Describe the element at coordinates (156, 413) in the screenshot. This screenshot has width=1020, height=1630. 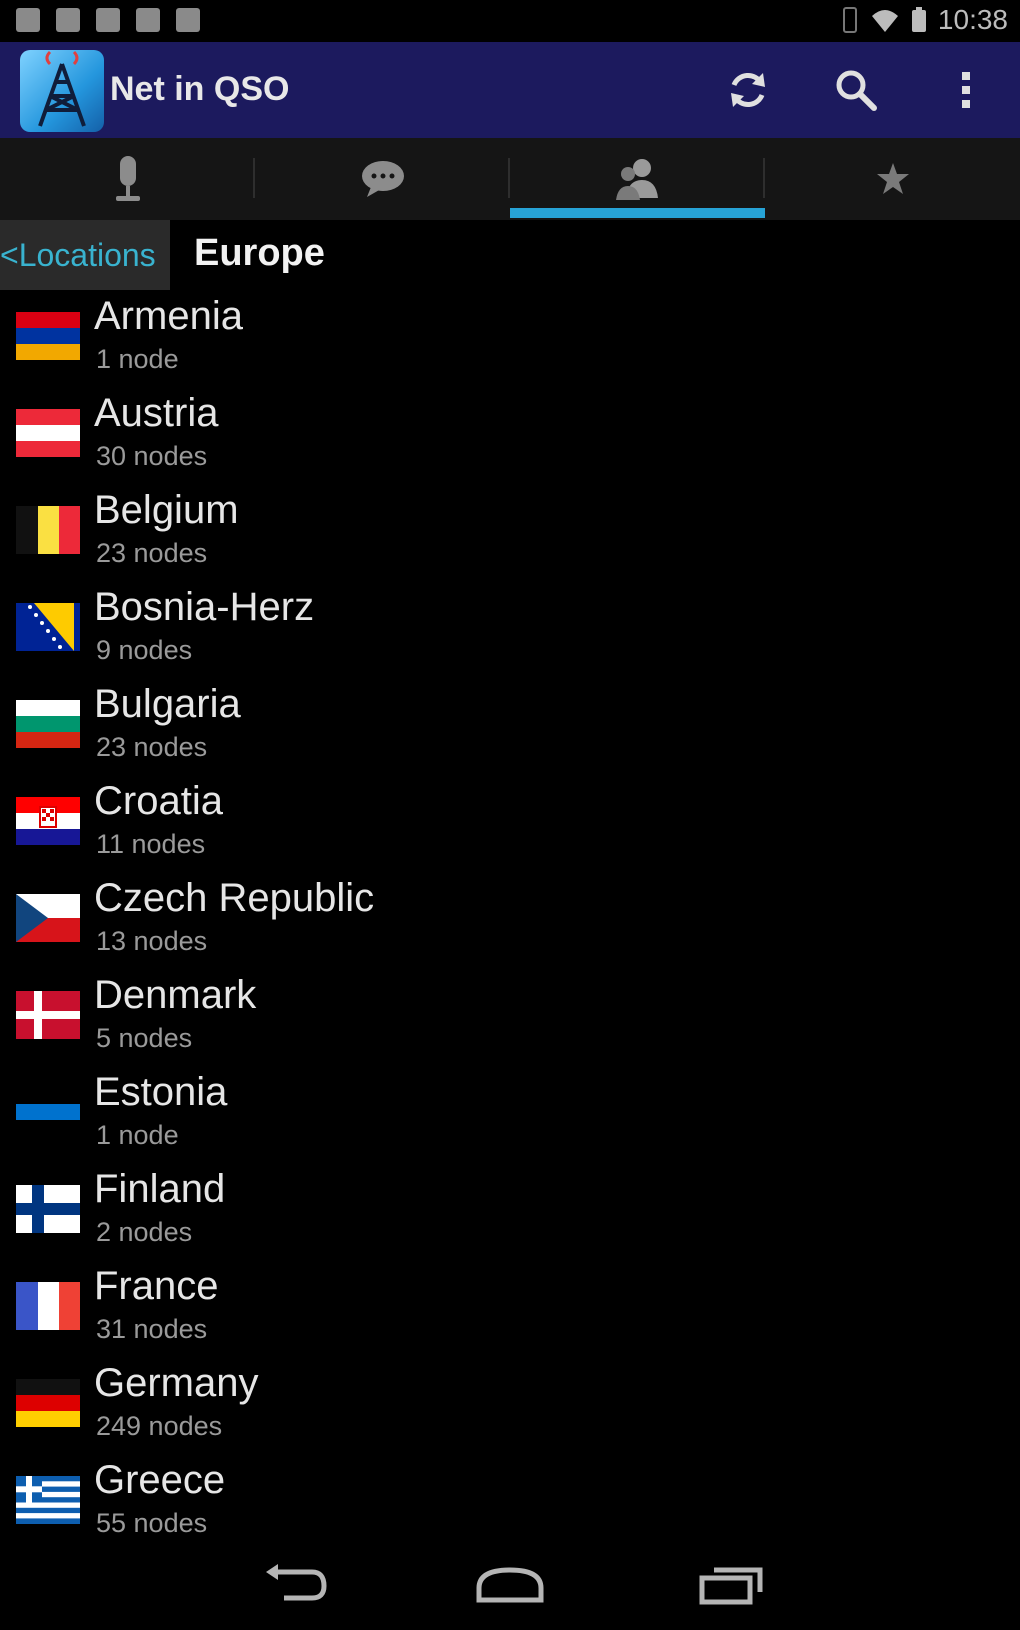
I see `country-name: Austria` at that location.